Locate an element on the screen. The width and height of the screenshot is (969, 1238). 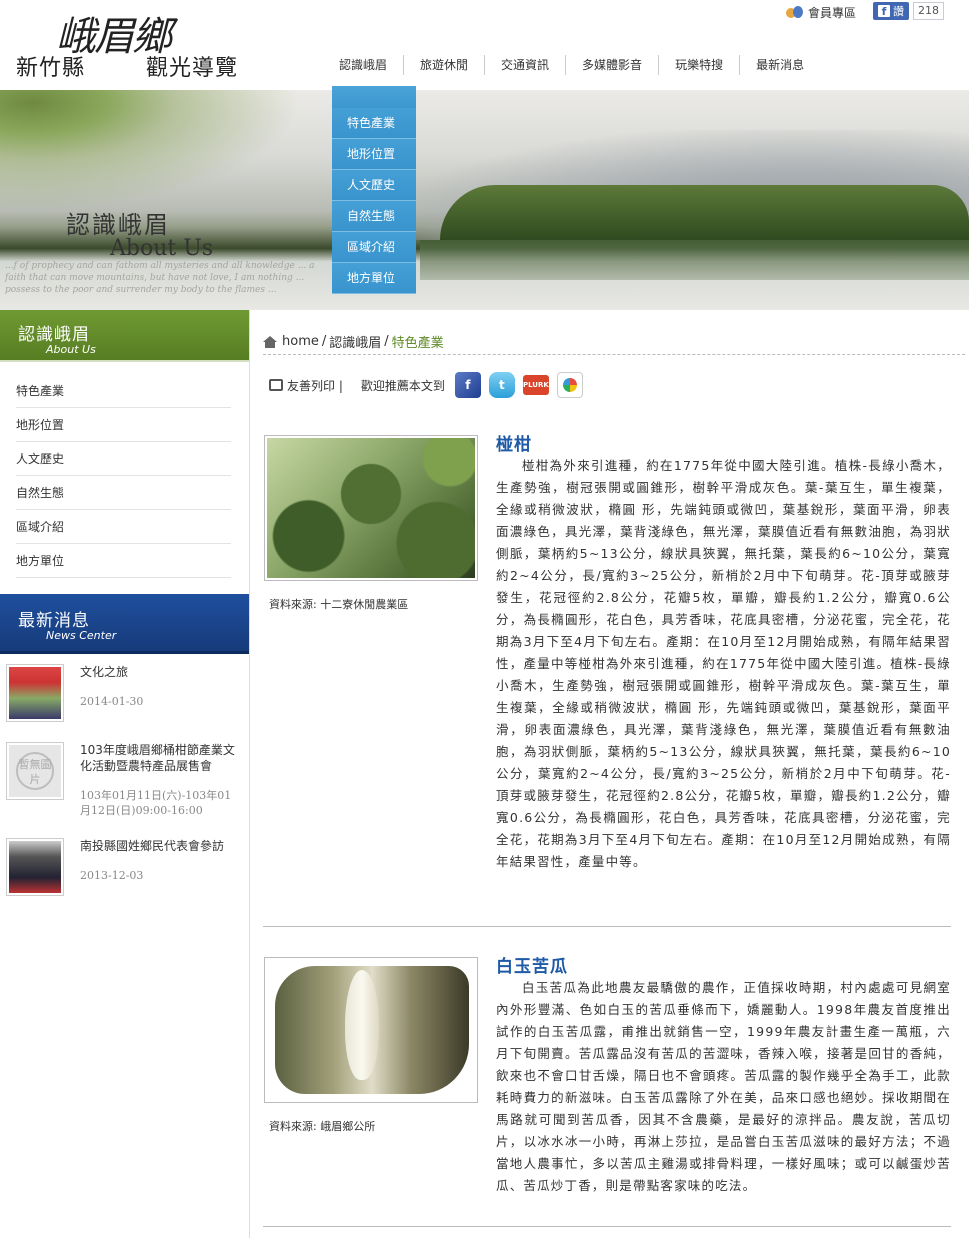
news-thumbnail-placeholder: 暫無圖片 is located at coordinates (35, 771).